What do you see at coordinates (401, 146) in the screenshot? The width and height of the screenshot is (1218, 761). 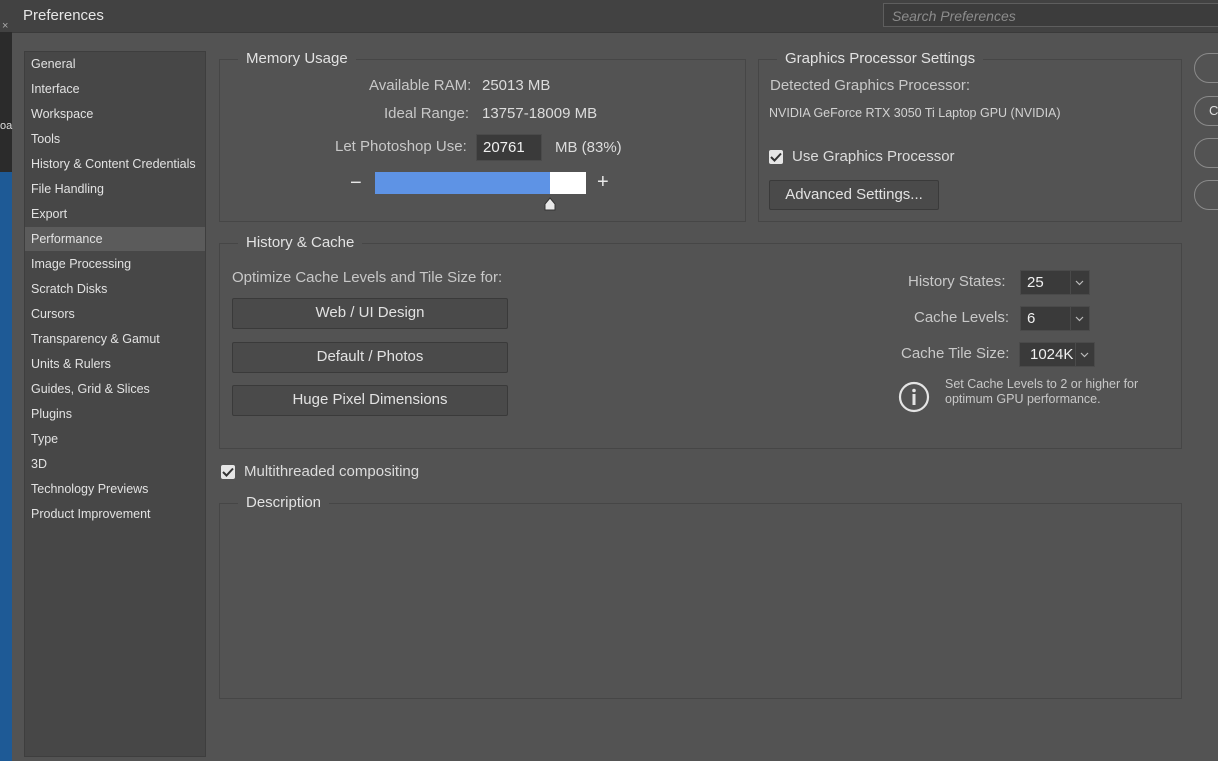 I see `photoshop-use-label: Let Photoshop Use:` at bounding box center [401, 146].